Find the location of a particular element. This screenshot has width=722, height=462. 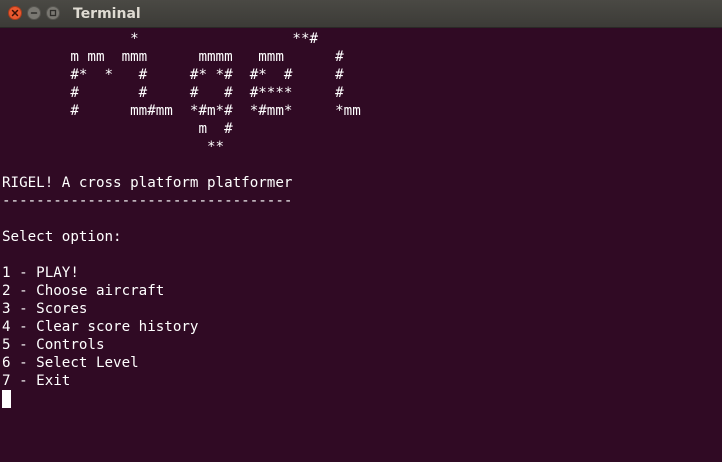

maximize-button is located at coordinates (53, 13).